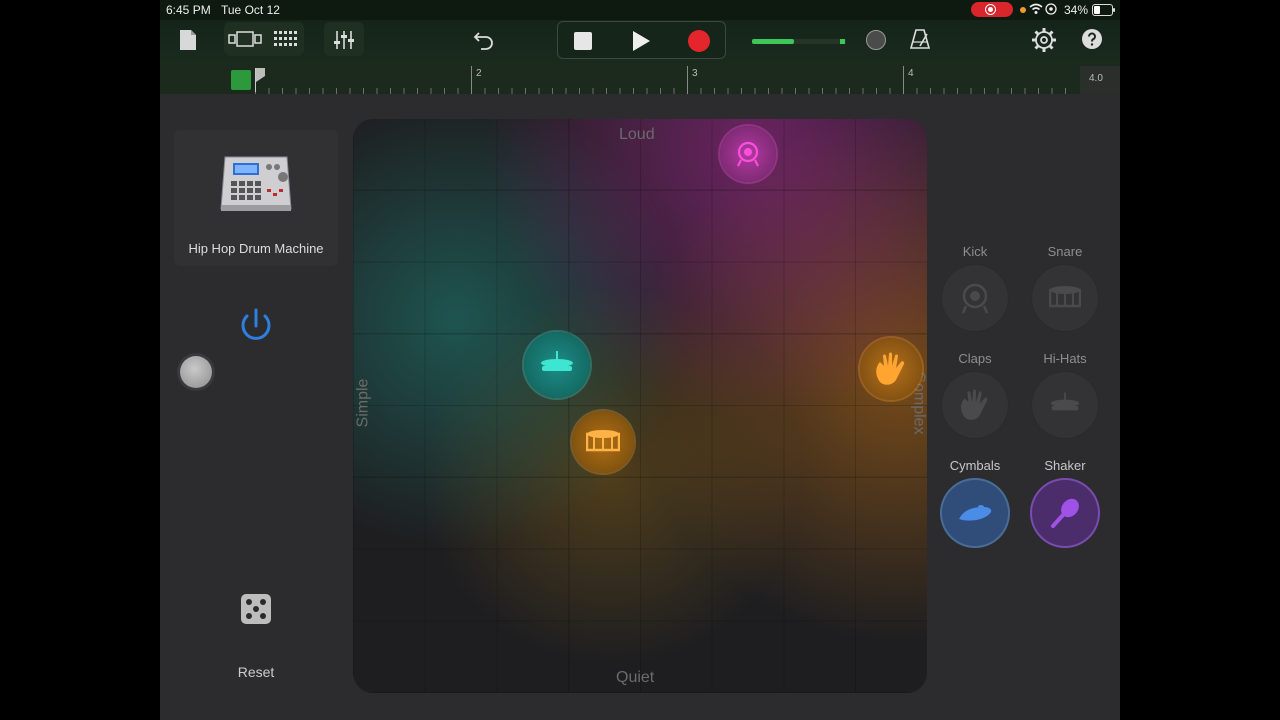 The height and width of the screenshot is (720, 1280). Describe the element at coordinates (1092, 41) in the screenshot. I see `help-icon` at that location.